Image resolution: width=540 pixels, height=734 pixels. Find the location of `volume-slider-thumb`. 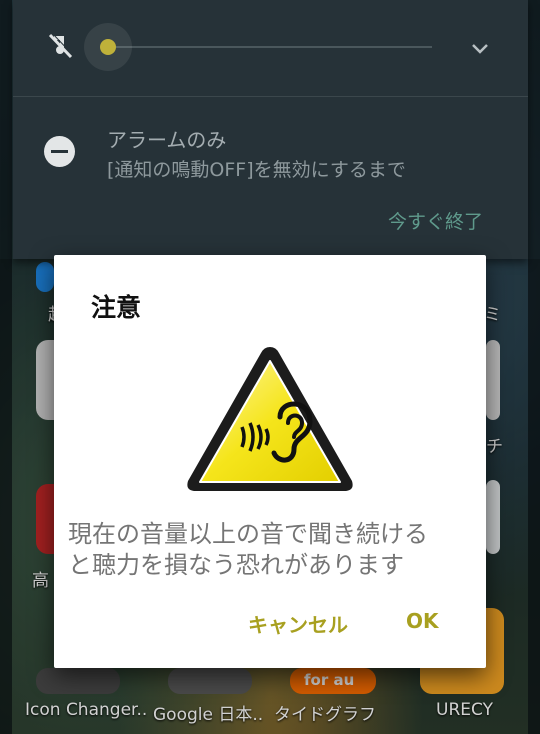

volume-slider-thumb is located at coordinates (108, 47).